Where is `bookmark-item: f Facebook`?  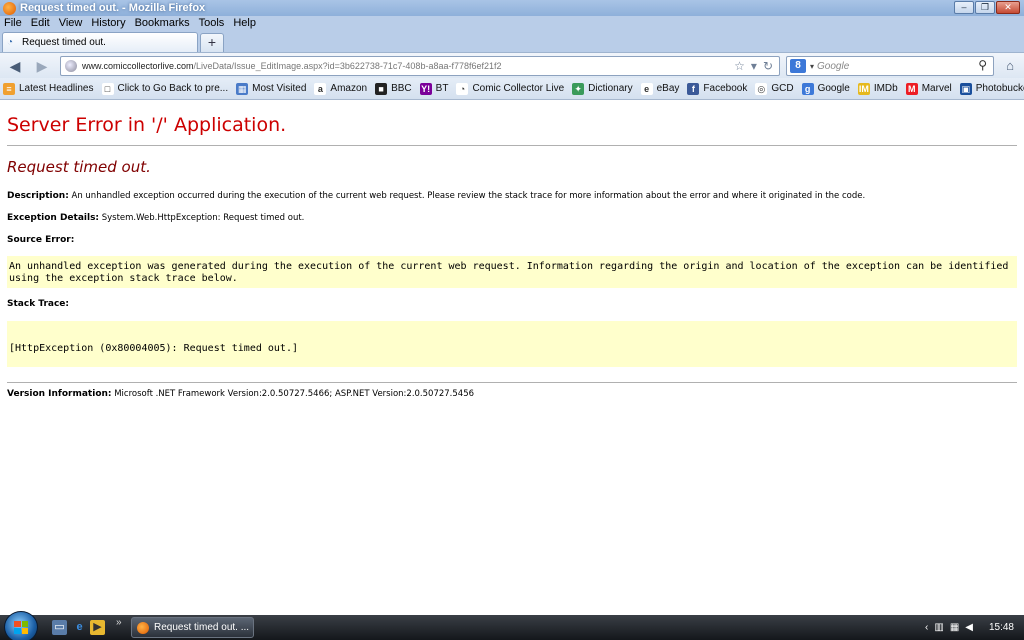
bookmark-item: f Facebook is located at coordinates (717, 88).